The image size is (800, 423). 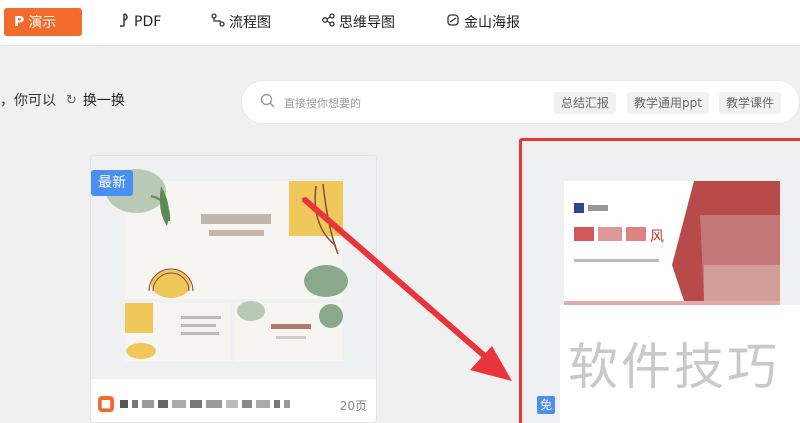 I want to click on page-count: 20页, so click(x=353, y=406).